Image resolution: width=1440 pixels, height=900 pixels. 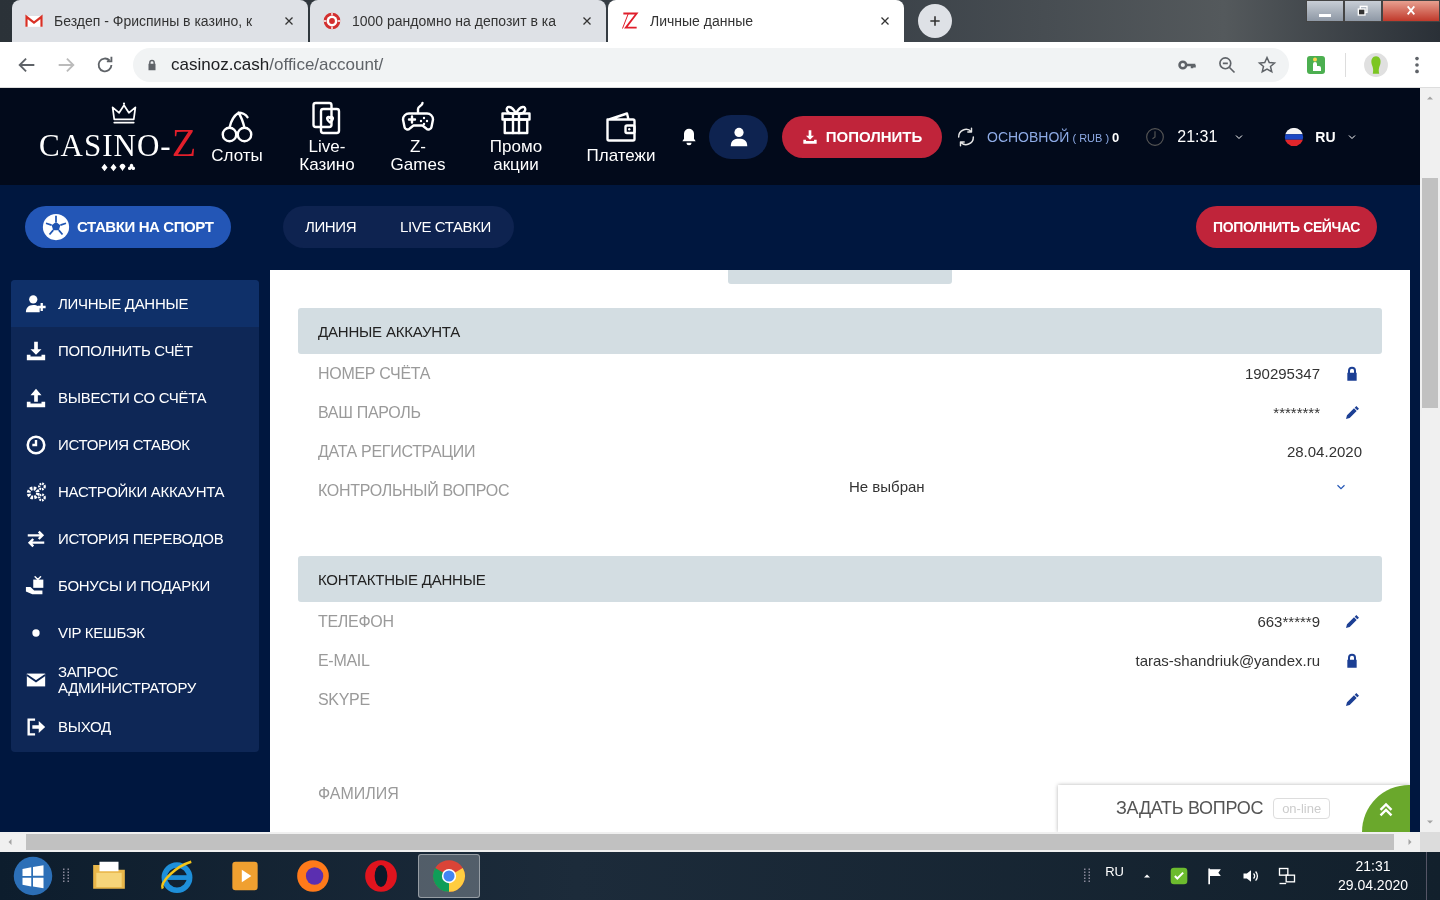 What do you see at coordinates (327, 136) in the screenshot?
I see `nav-link: Live-Казино` at bounding box center [327, 136].